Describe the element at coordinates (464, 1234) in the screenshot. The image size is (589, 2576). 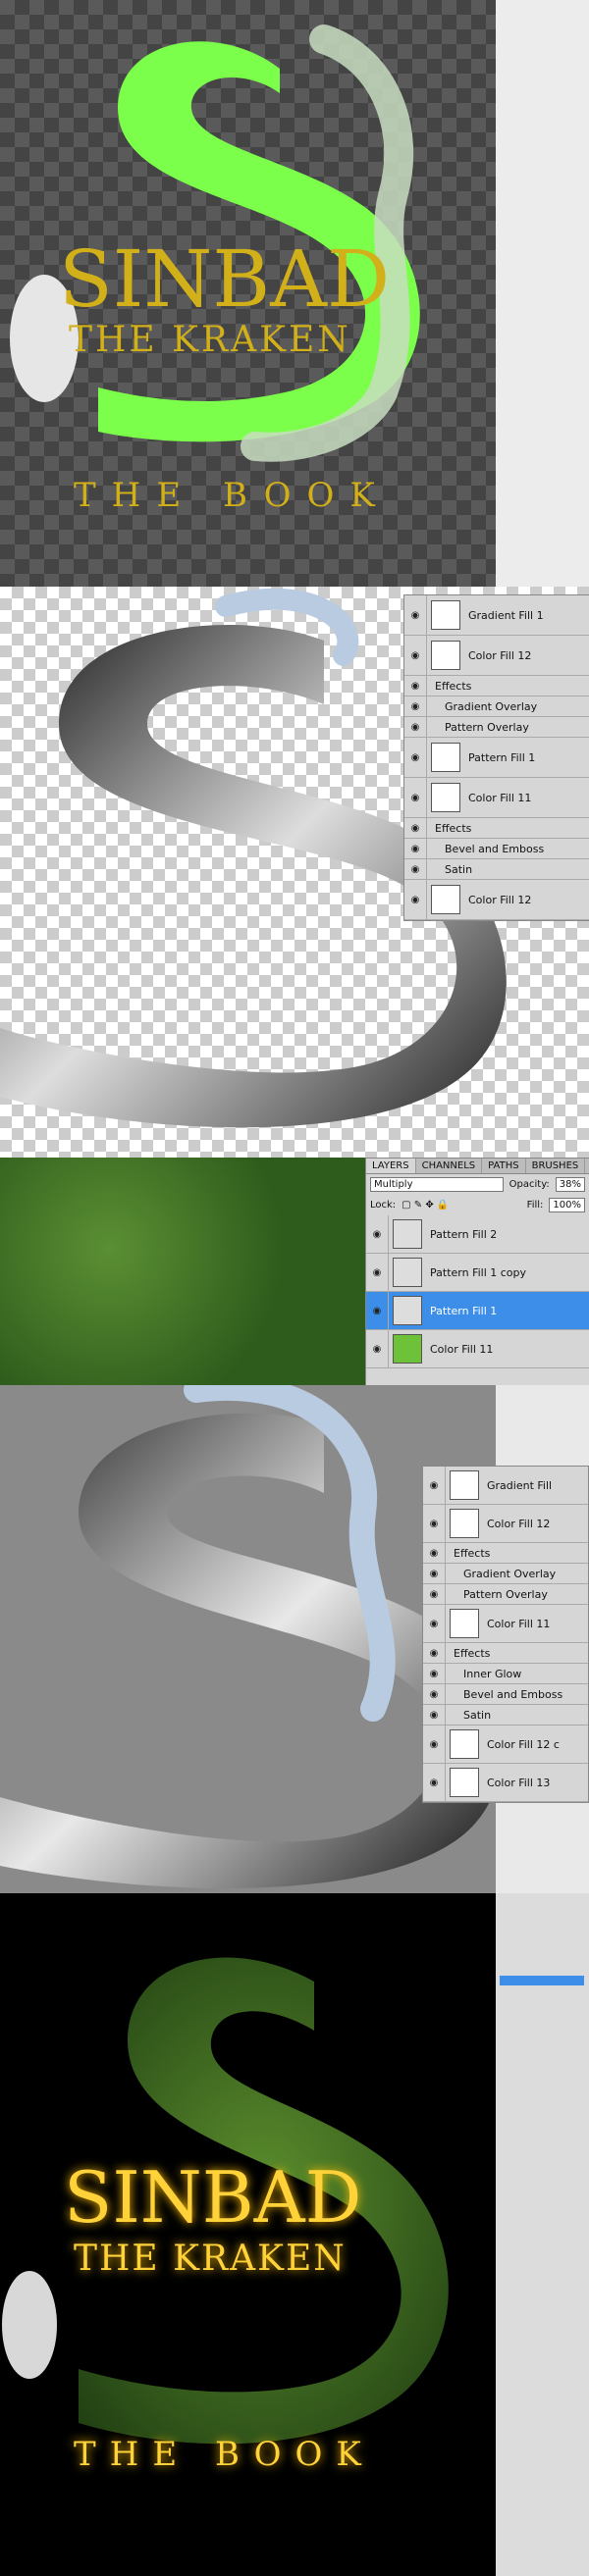
I see `layer-name: Pattern Fill 2` at that location.